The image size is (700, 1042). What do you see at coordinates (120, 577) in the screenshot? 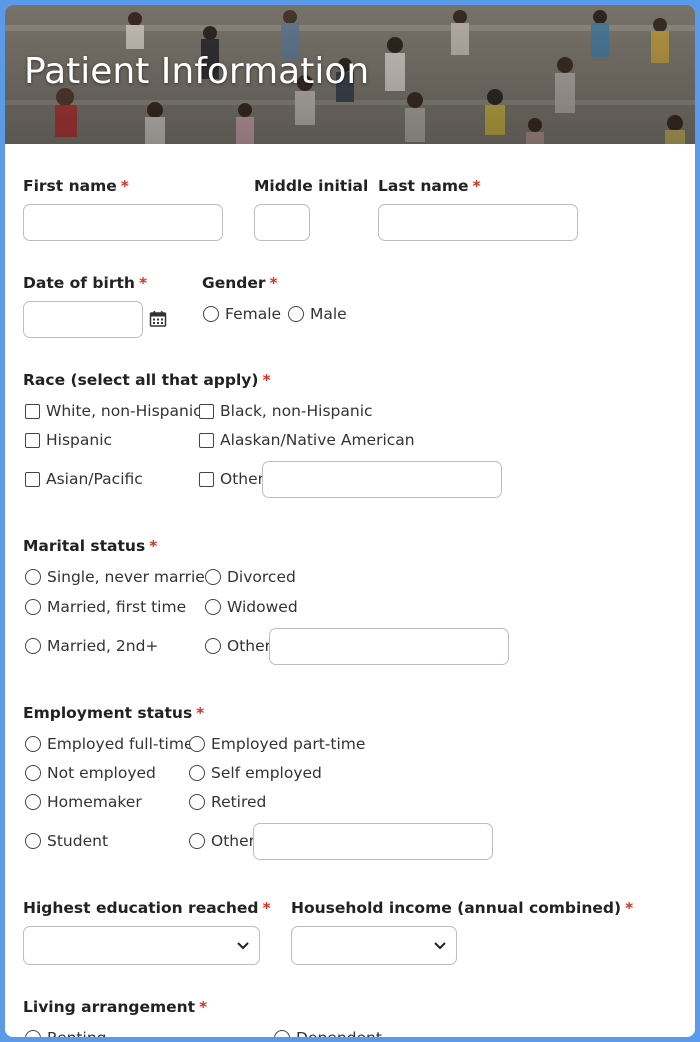
I see `marital-option-single: Single, never married` at bounding box center [120, 577].